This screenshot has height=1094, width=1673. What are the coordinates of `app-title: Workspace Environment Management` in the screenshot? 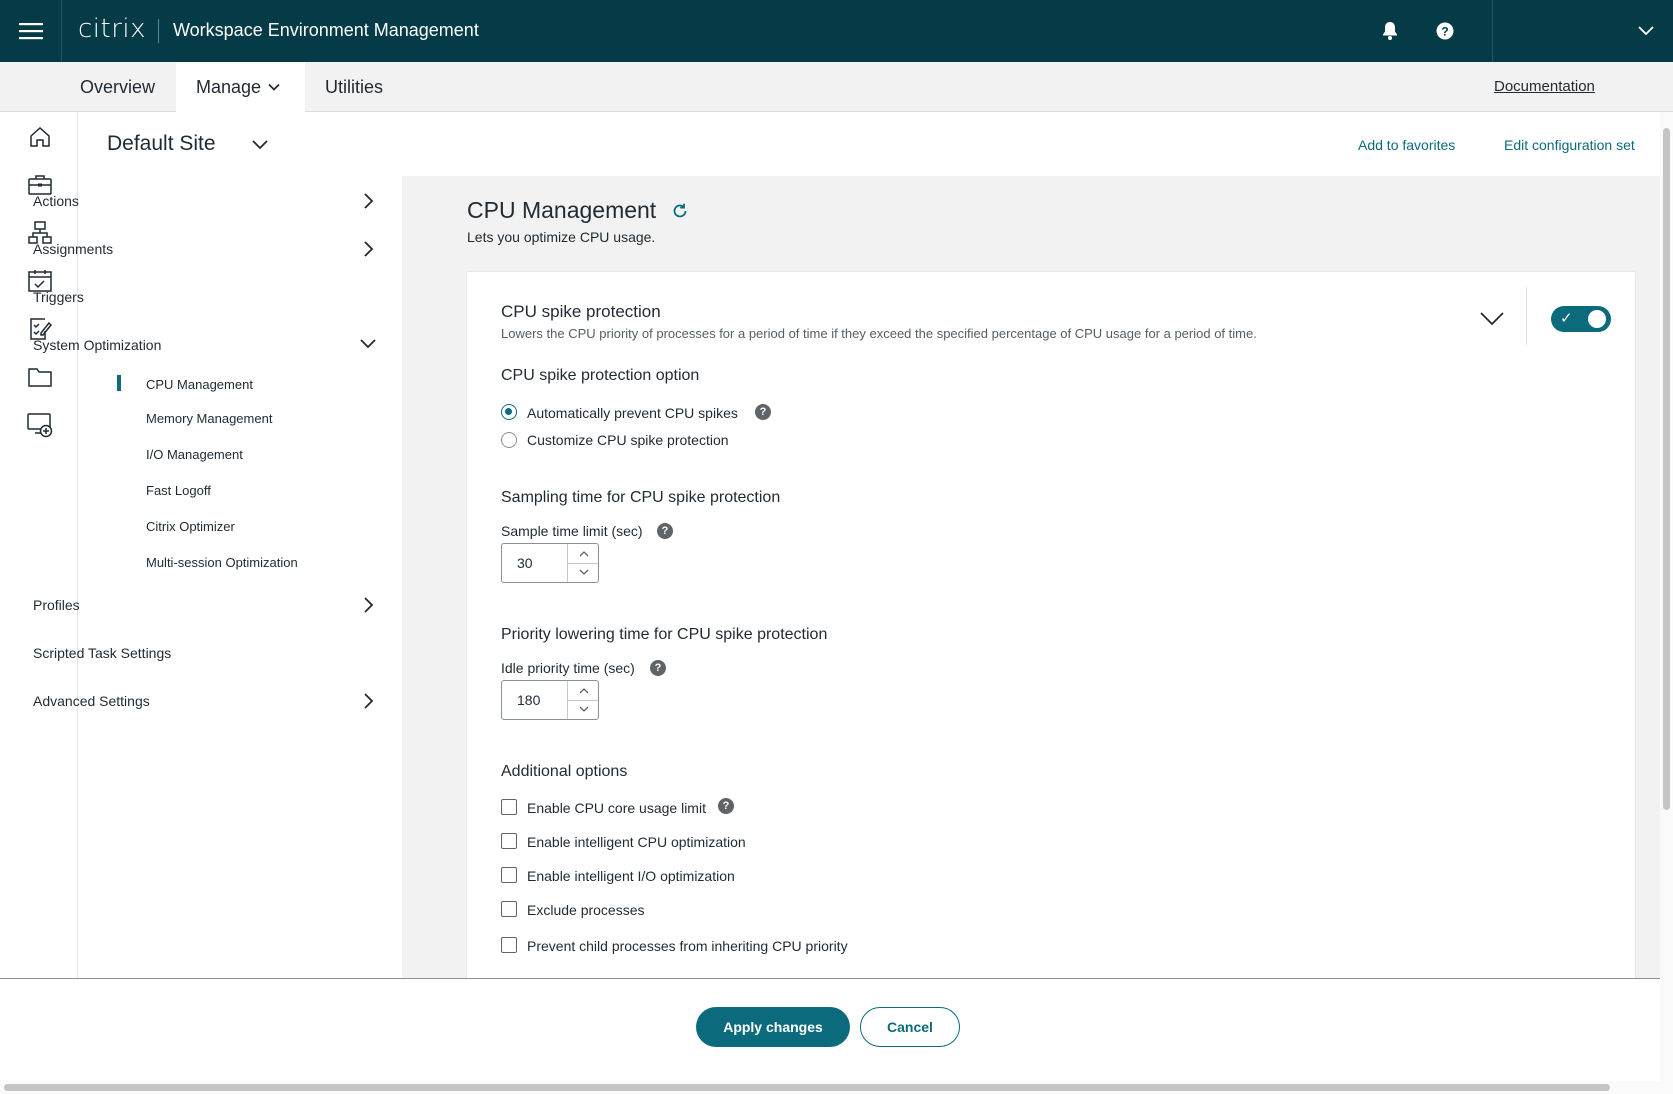 It's located at (326, 30).